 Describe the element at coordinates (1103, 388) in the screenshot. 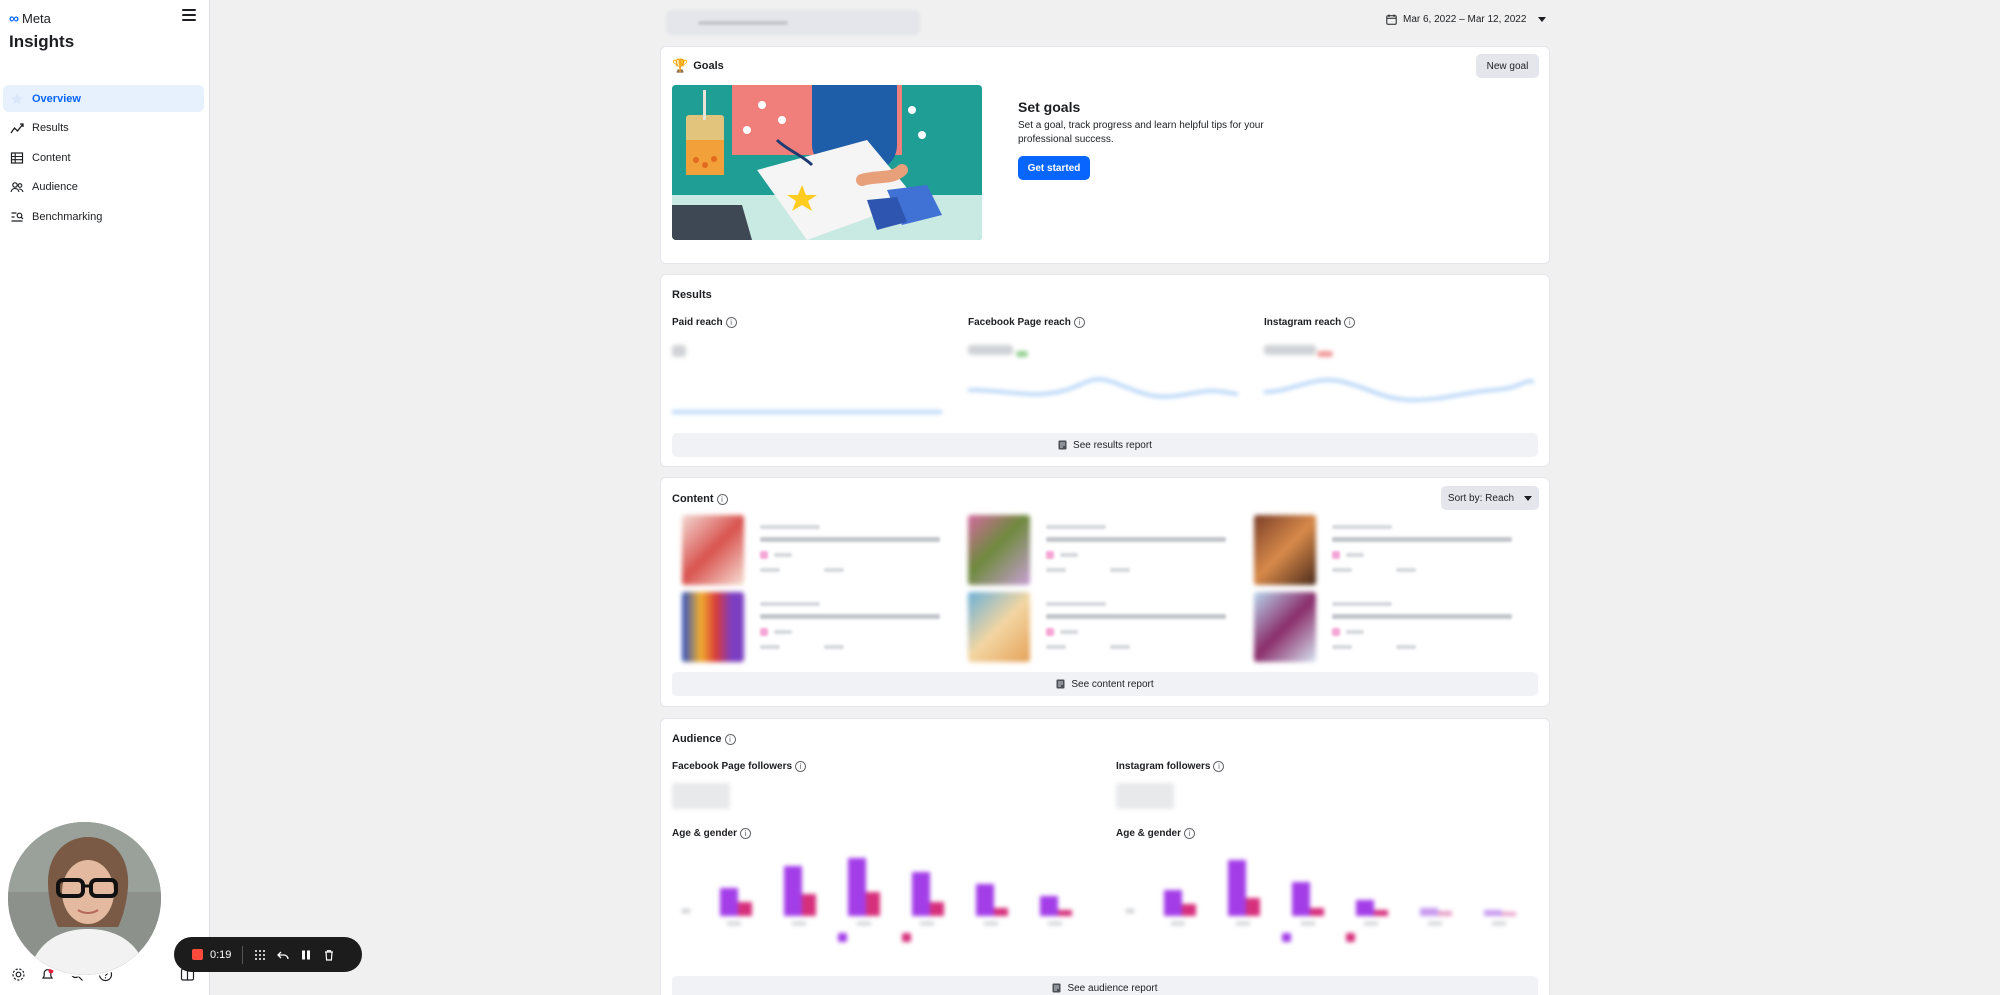

I see `facebook-reach-sparkline` at that location.